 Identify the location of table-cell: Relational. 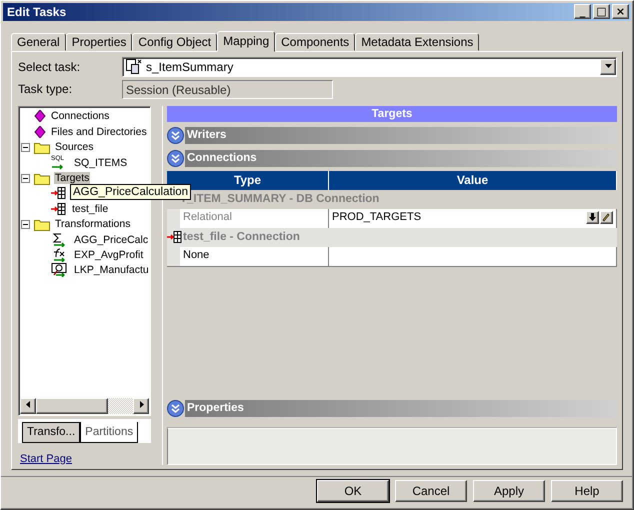
(248, 218).